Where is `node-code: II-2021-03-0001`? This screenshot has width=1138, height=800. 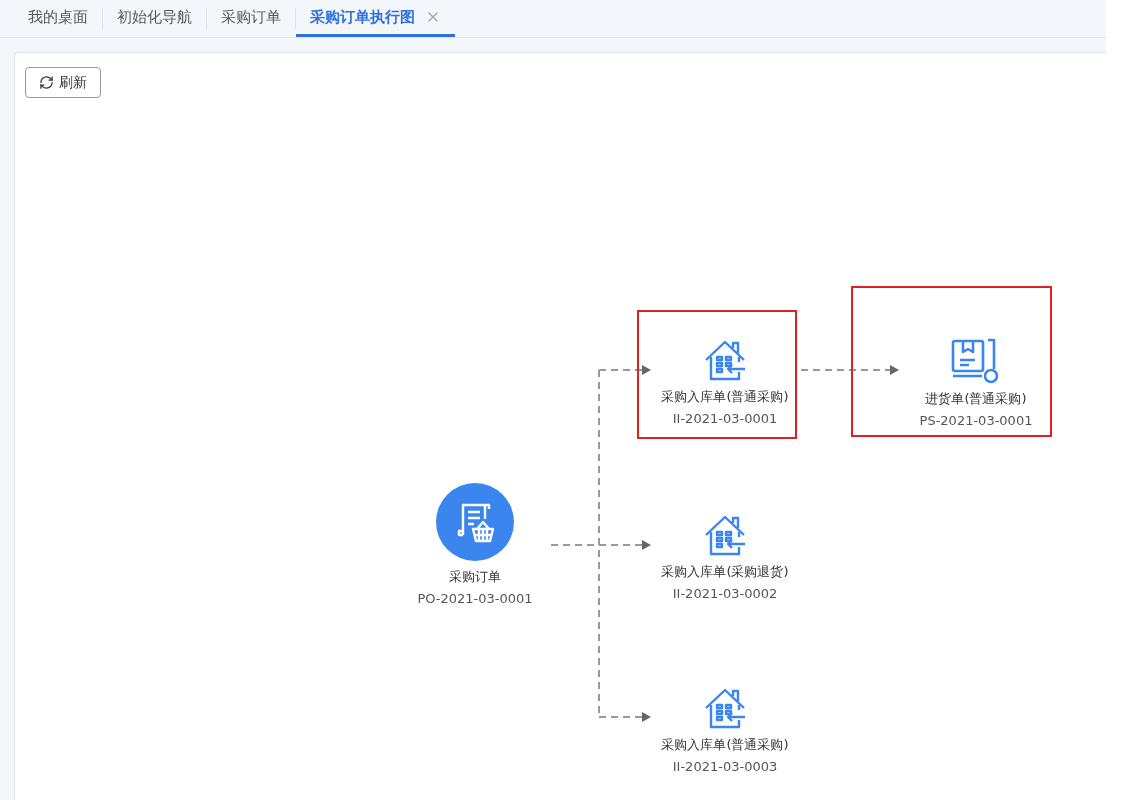
node-code: II-2021-03-0001 is located at coordinates (725, 419).